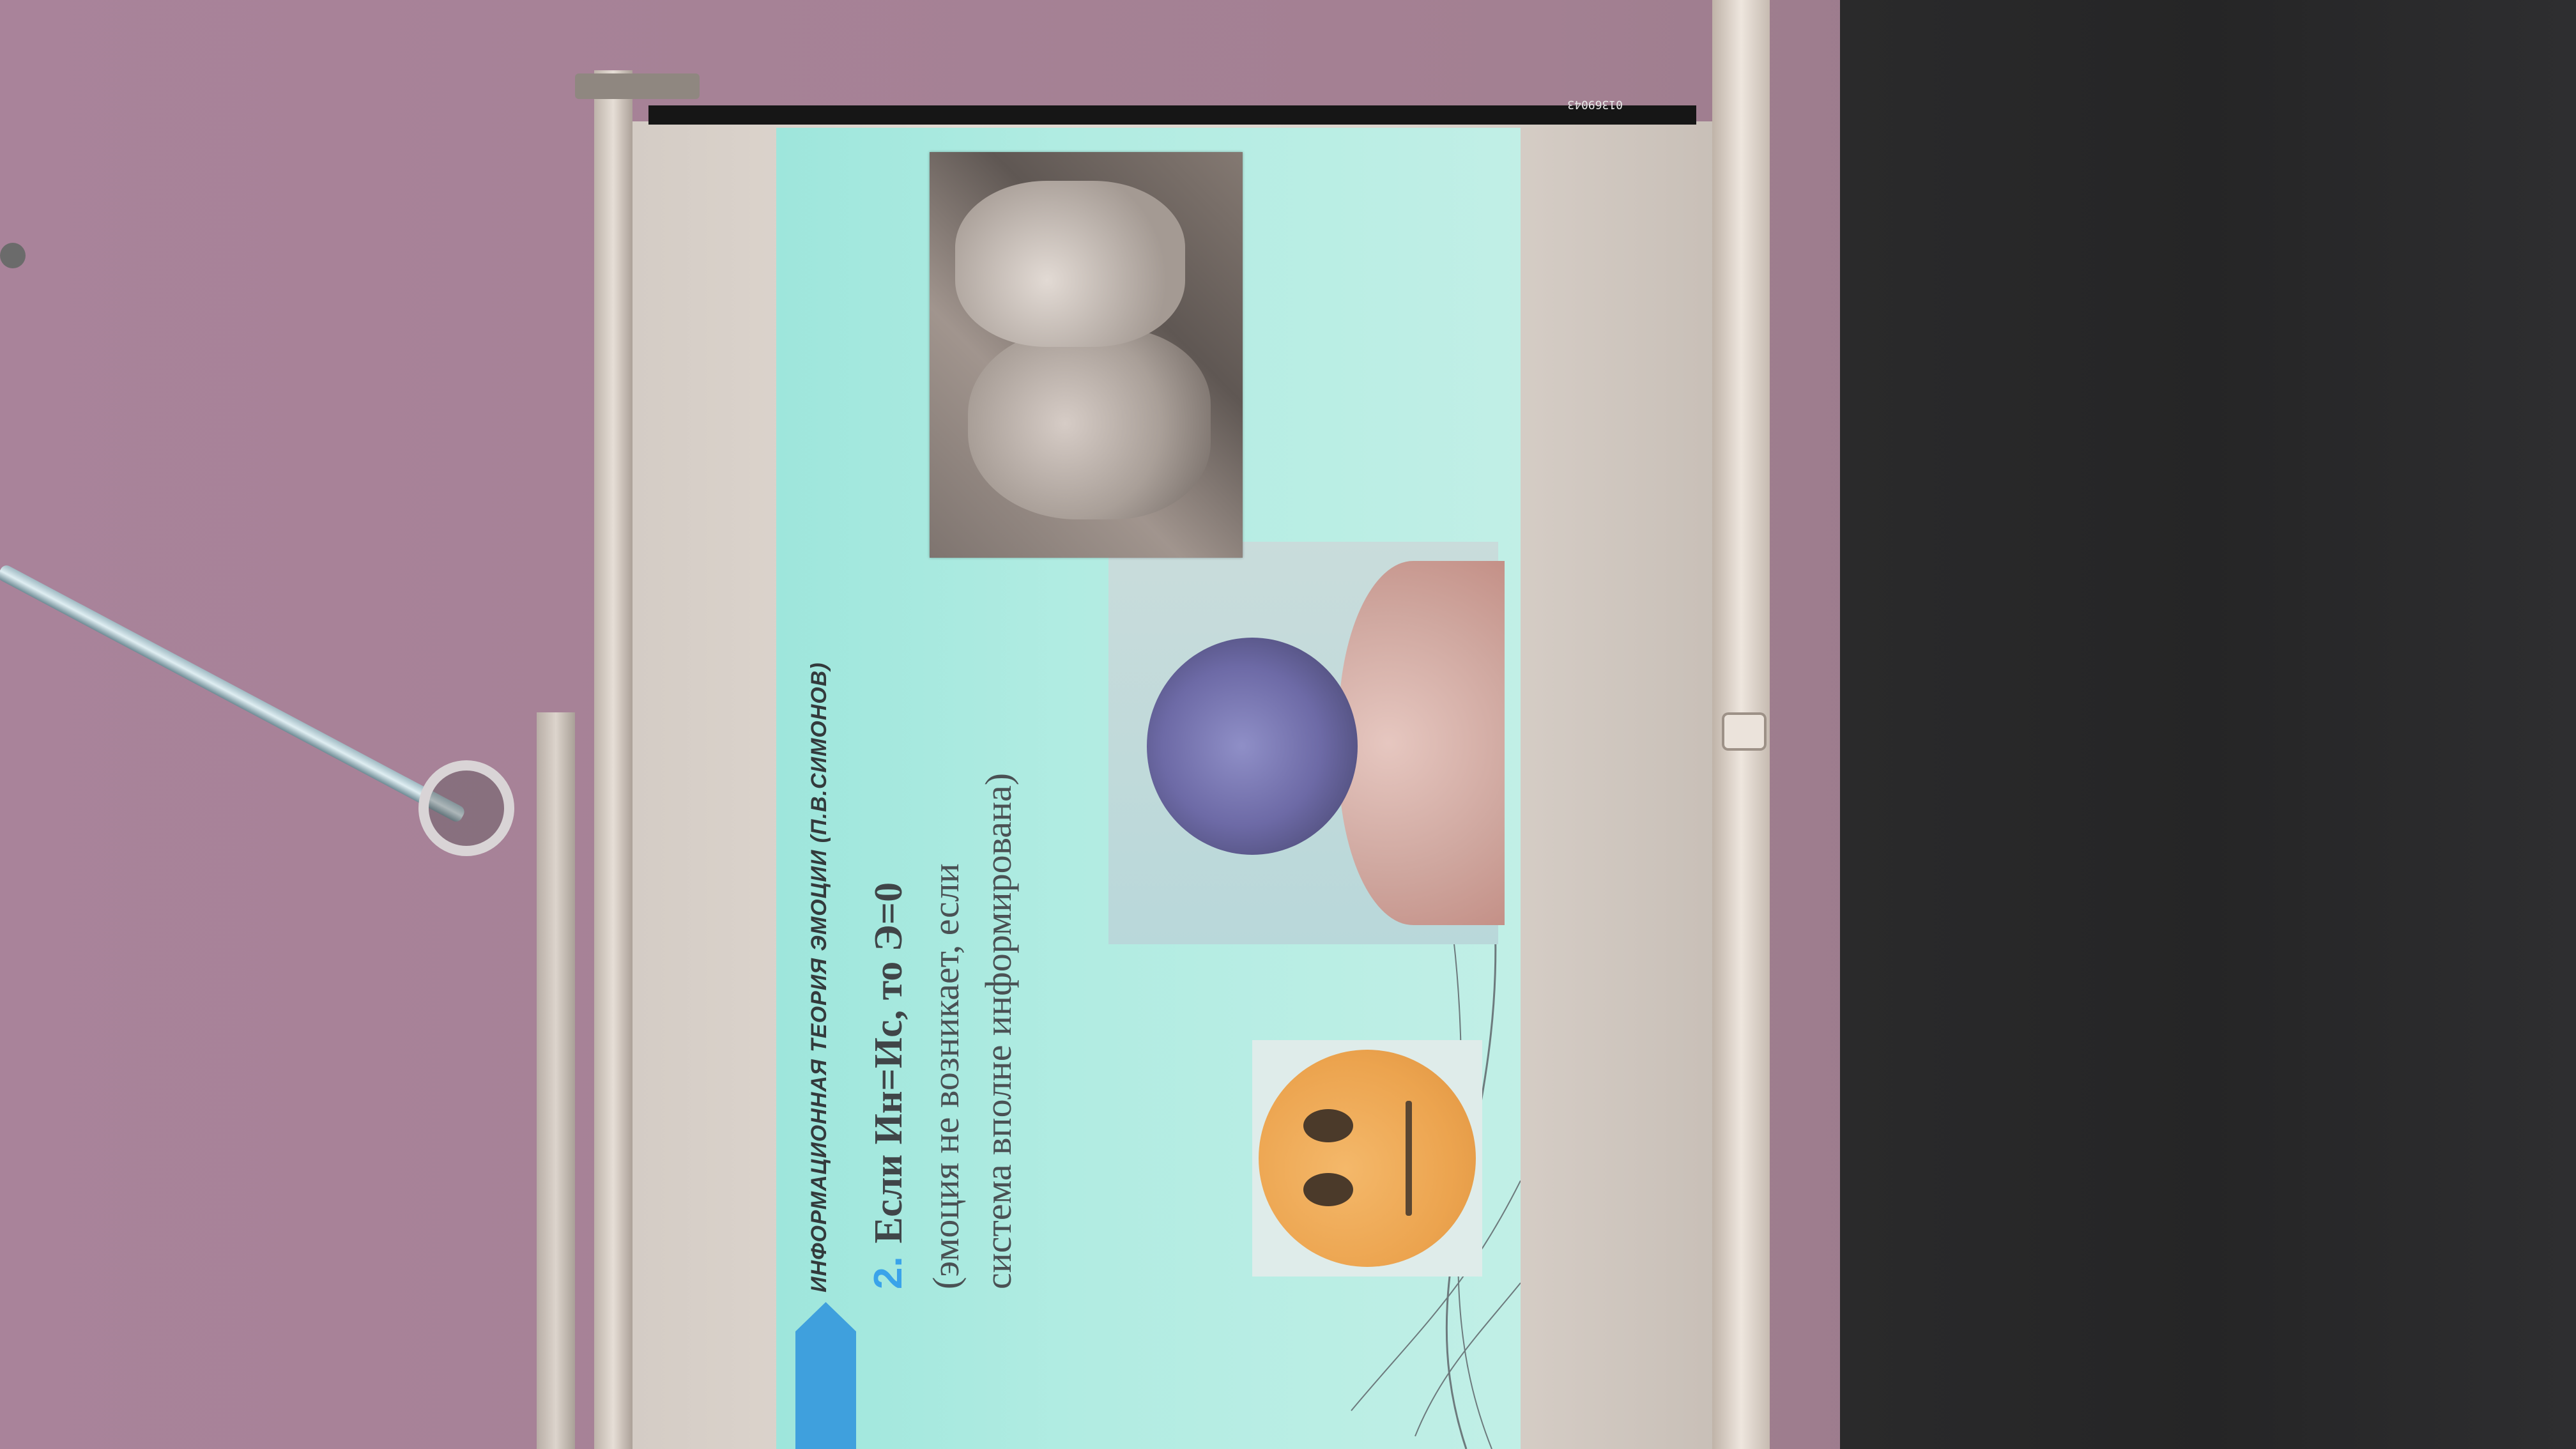 Image resolution: width=2576 pixels, height=1449 pixels. What do you see at coordinates (466, 808) in the screenshot?
I see `pipe-clamp` at bounding box center [466, 808].